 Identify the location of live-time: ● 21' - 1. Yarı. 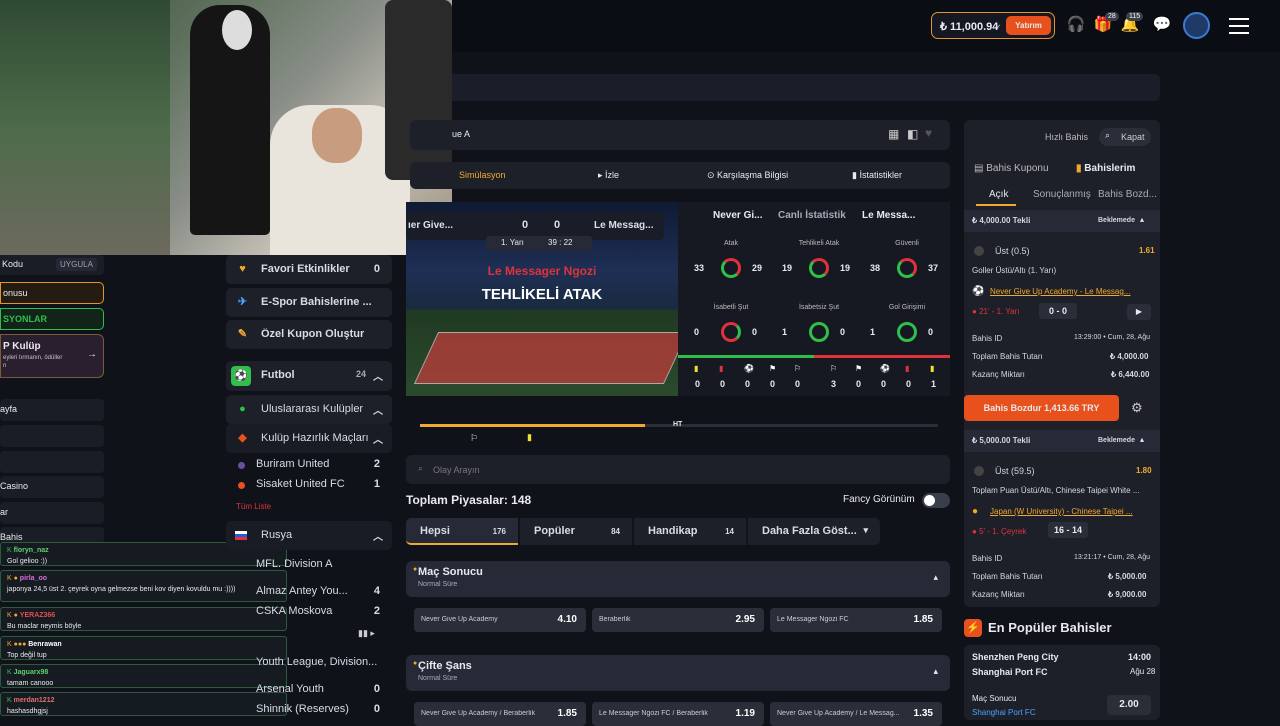
(996, 311).